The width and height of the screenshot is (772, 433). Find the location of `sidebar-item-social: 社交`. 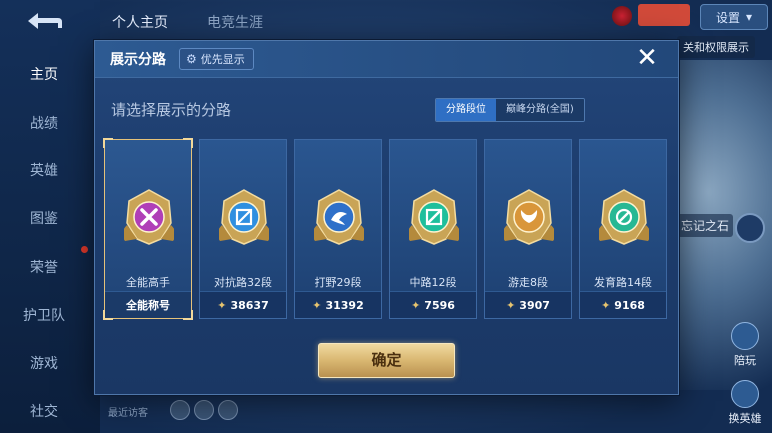

sidebar-item-social: 社交 is located at coordinates (44, 411).